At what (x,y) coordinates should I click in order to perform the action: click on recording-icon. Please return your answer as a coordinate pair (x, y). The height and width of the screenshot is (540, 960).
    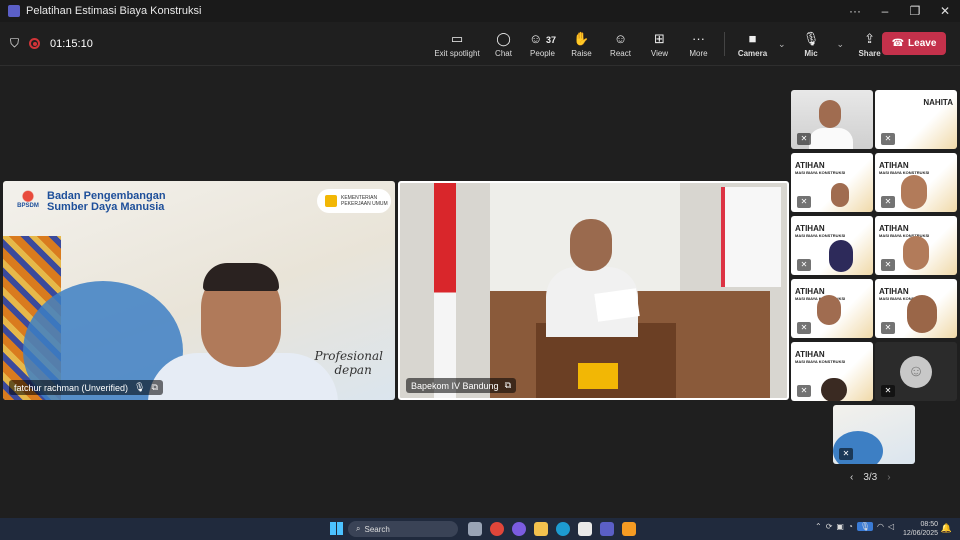
    Looking at the image, I should click on (35, 43).